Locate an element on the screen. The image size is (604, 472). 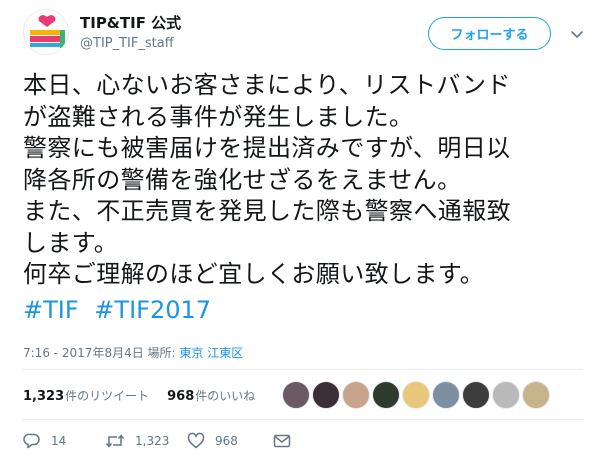
follow-button: フォローする is located at coordinates (489, 33).